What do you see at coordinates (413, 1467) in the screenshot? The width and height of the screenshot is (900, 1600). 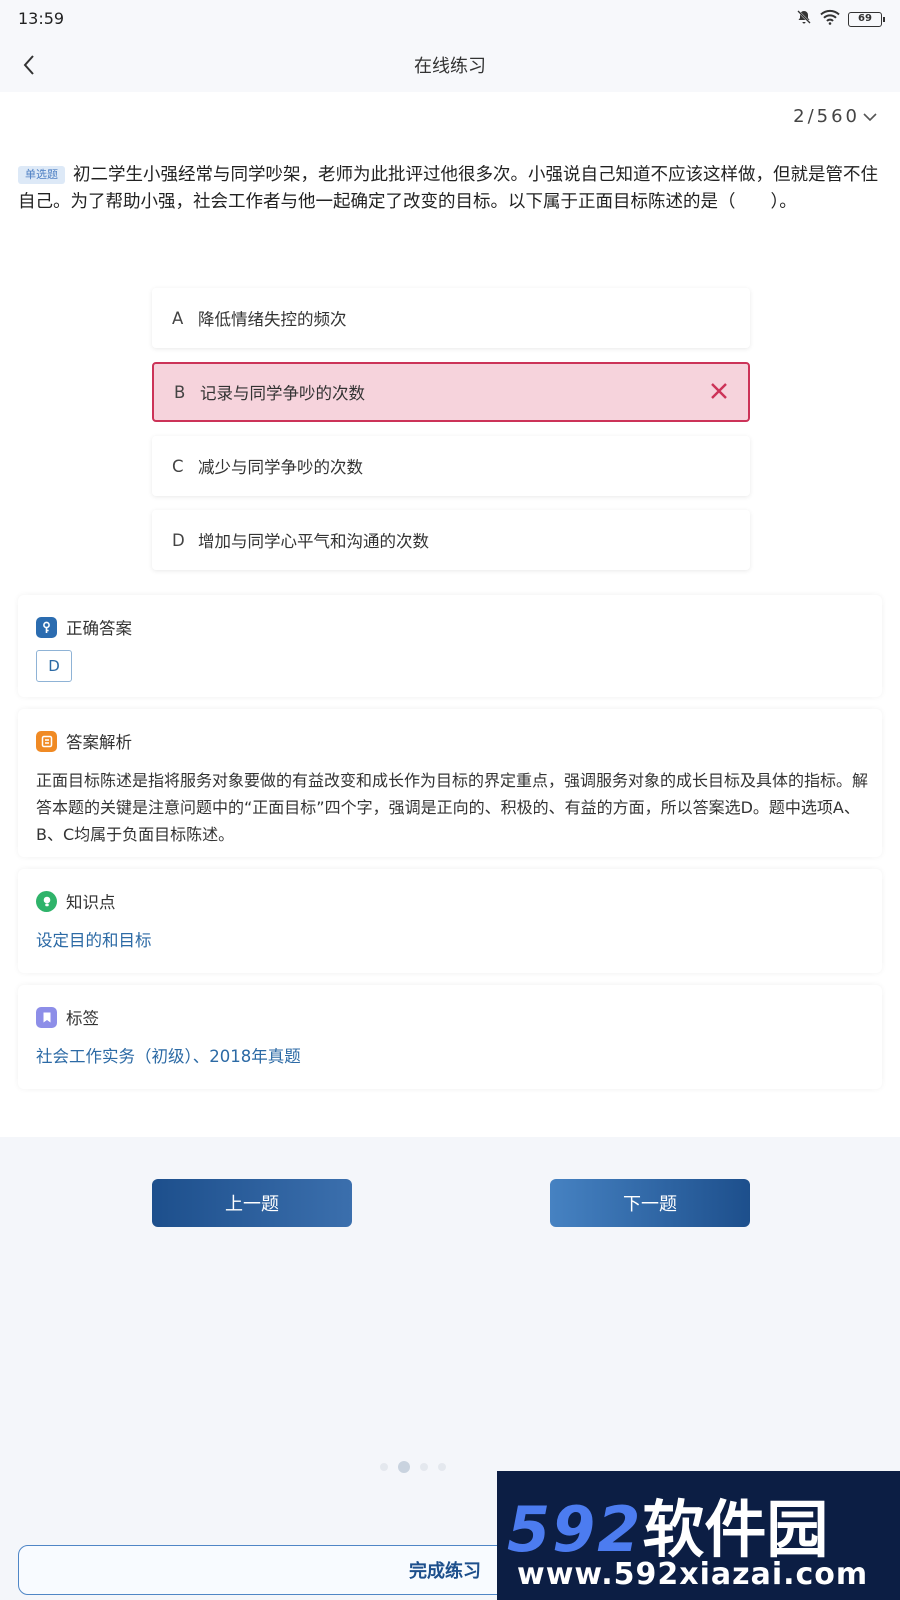 I see `page-indicator` at bounding box center [413, 1467].